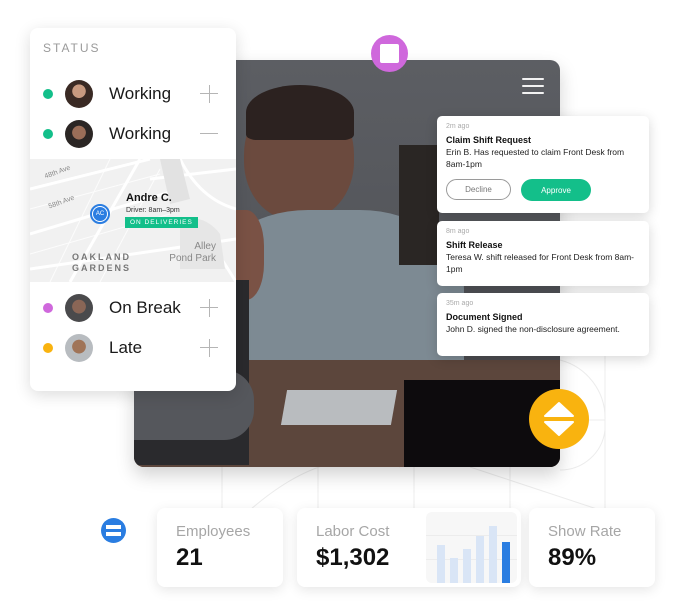 The image size is (673, 605). What do you see at coordinates (153, 210) in the screenshot?
I see `driver-shift: Driver: 8am–3pm` at bounding box center [153, 210].